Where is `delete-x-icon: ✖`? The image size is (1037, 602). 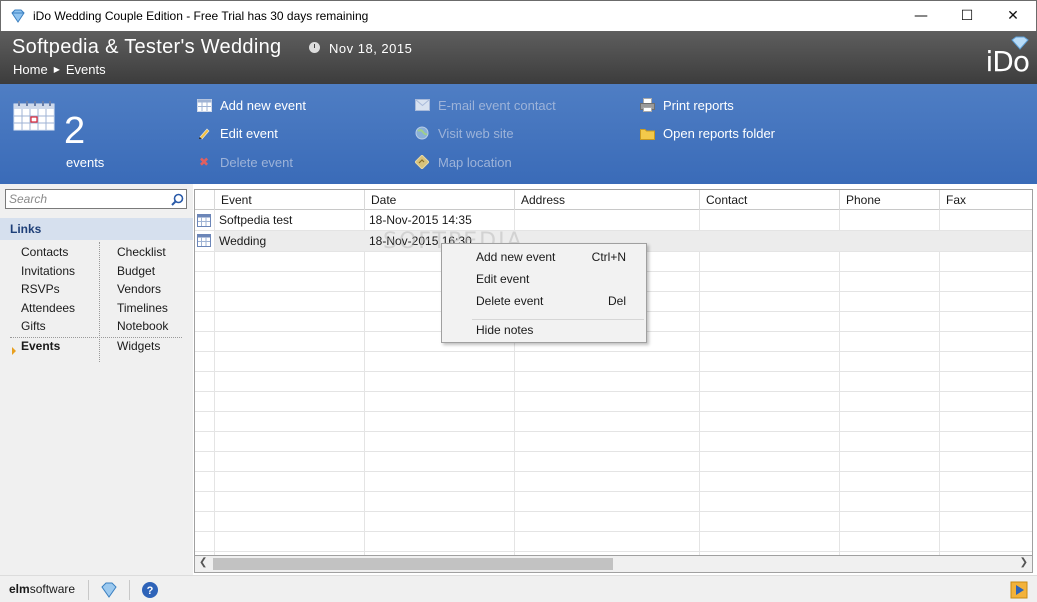
delete-x-icon: ✖ is located at coordinates (204, 162).